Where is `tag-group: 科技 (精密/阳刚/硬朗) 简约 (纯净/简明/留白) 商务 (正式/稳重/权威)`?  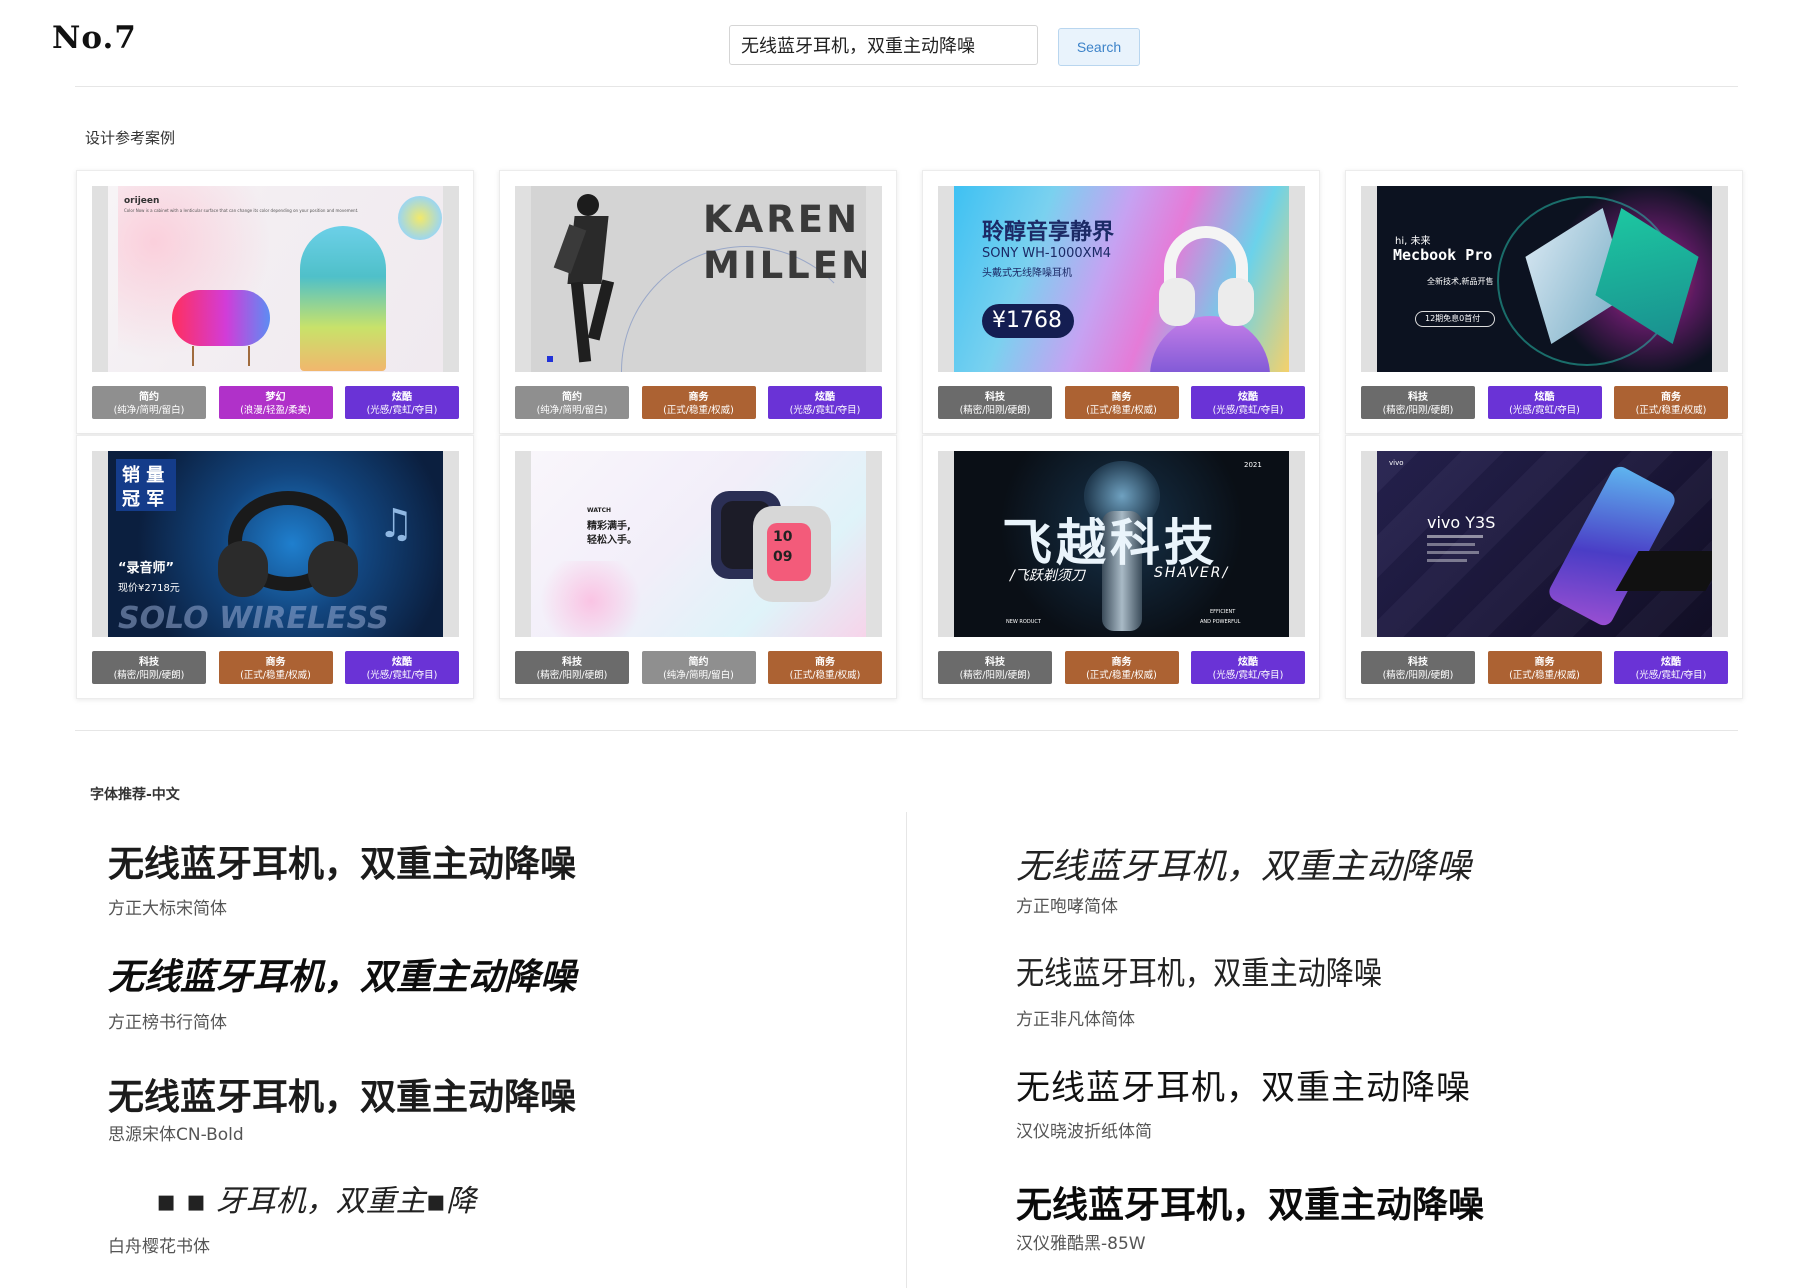 tag-group: 科技 (精密/阳刚/硬朗) 简约 (纯净/简明/留白) 商务 (正式/稳重/权威) is located at coordinates (698, 667).